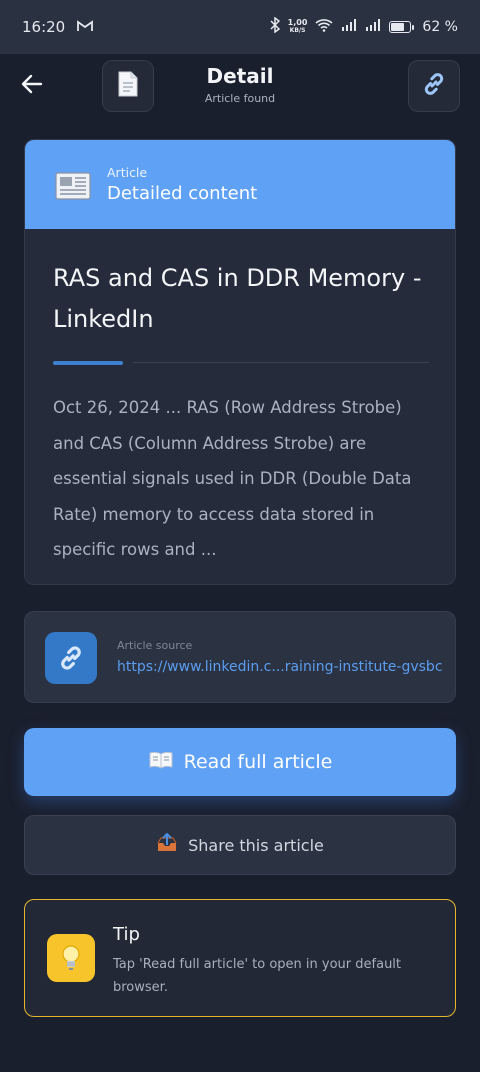  I want to click on outbox-tray-icon, so click(167, 844).